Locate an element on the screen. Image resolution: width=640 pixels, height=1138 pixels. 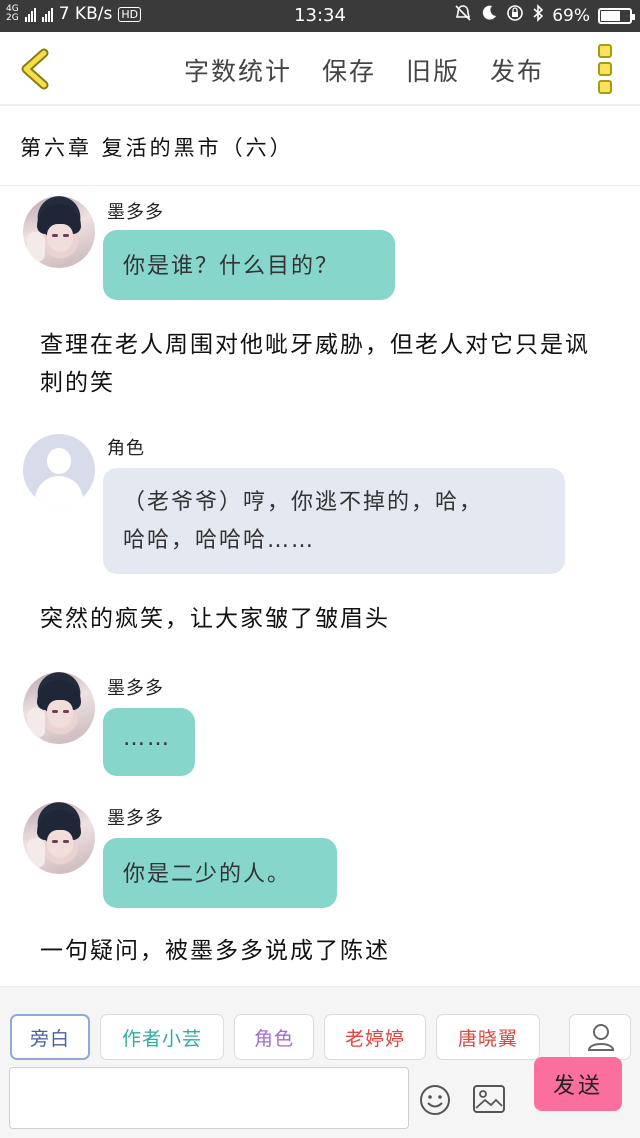
role-label: 角色 is located at coordinates (273, 1038).